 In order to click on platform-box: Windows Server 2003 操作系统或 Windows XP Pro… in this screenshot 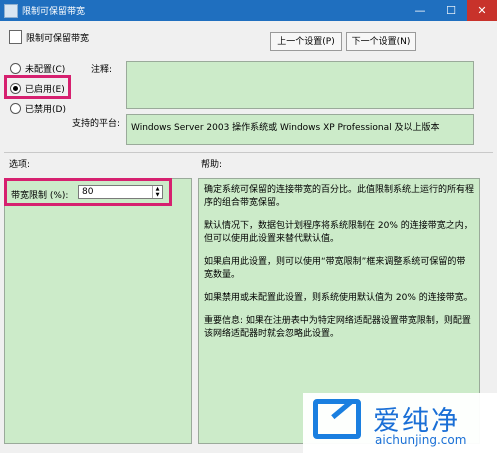, I will do `click(300, 129)`.